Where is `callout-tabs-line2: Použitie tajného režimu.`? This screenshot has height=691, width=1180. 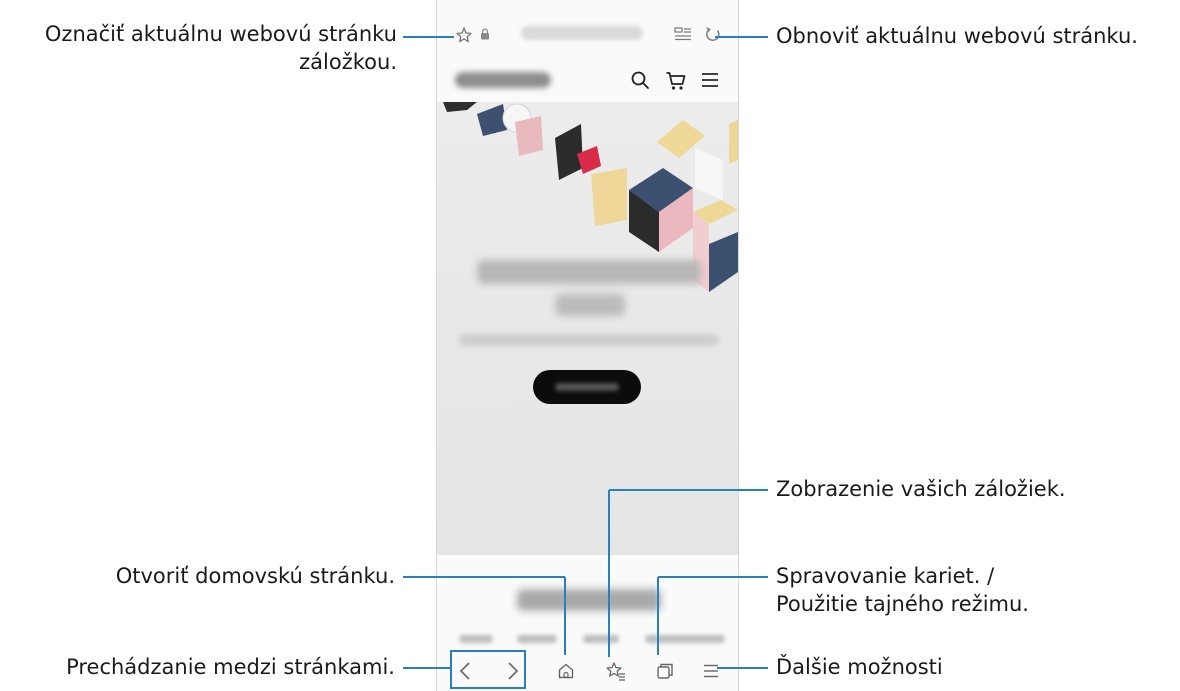
callout-tabs-line2: Použitie tajného režimu. is located at coordinates (902, 604).